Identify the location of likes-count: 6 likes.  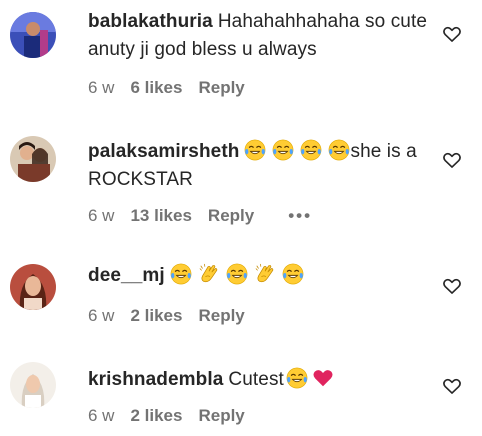
(156, 88).